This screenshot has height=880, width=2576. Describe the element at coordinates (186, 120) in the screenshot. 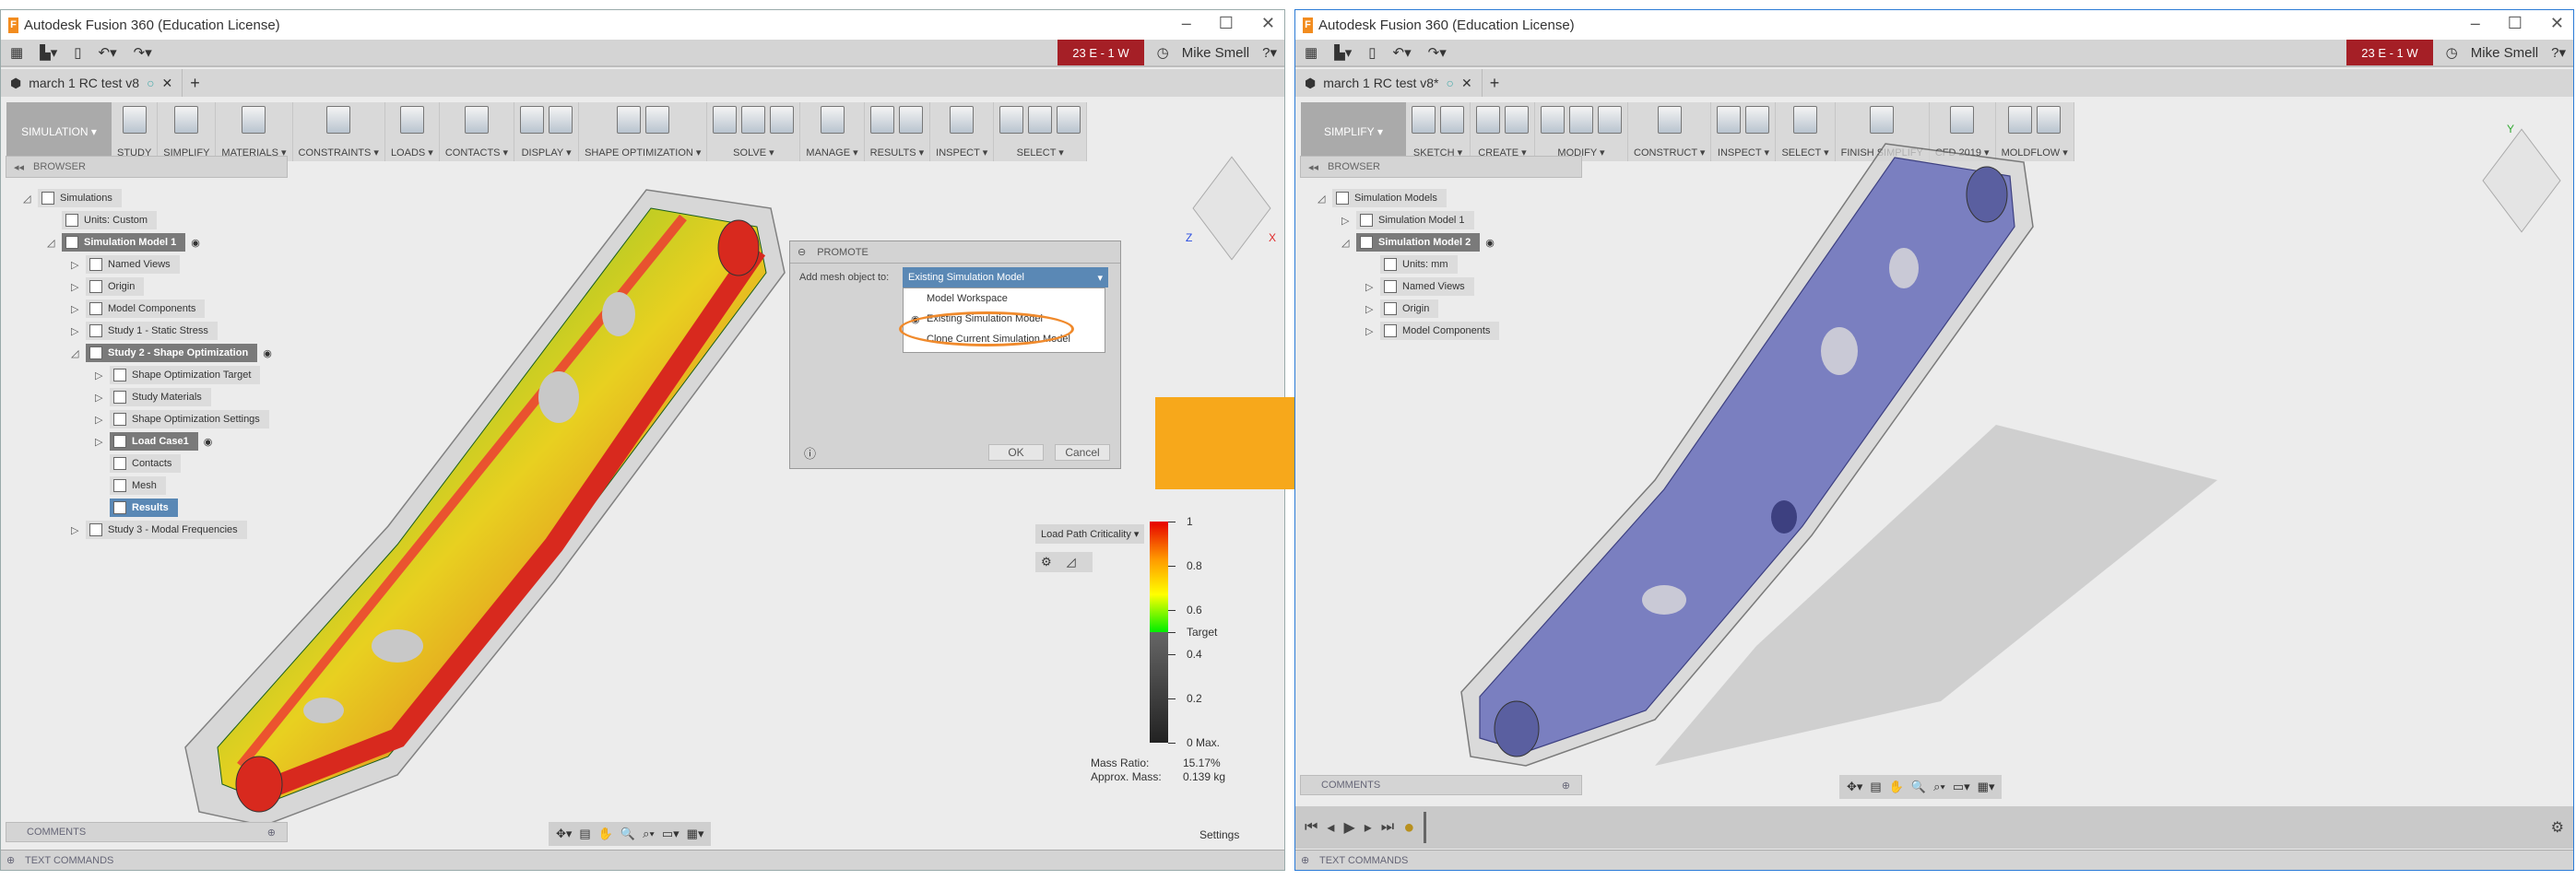

I see `simplify-tool-icon` at that location.